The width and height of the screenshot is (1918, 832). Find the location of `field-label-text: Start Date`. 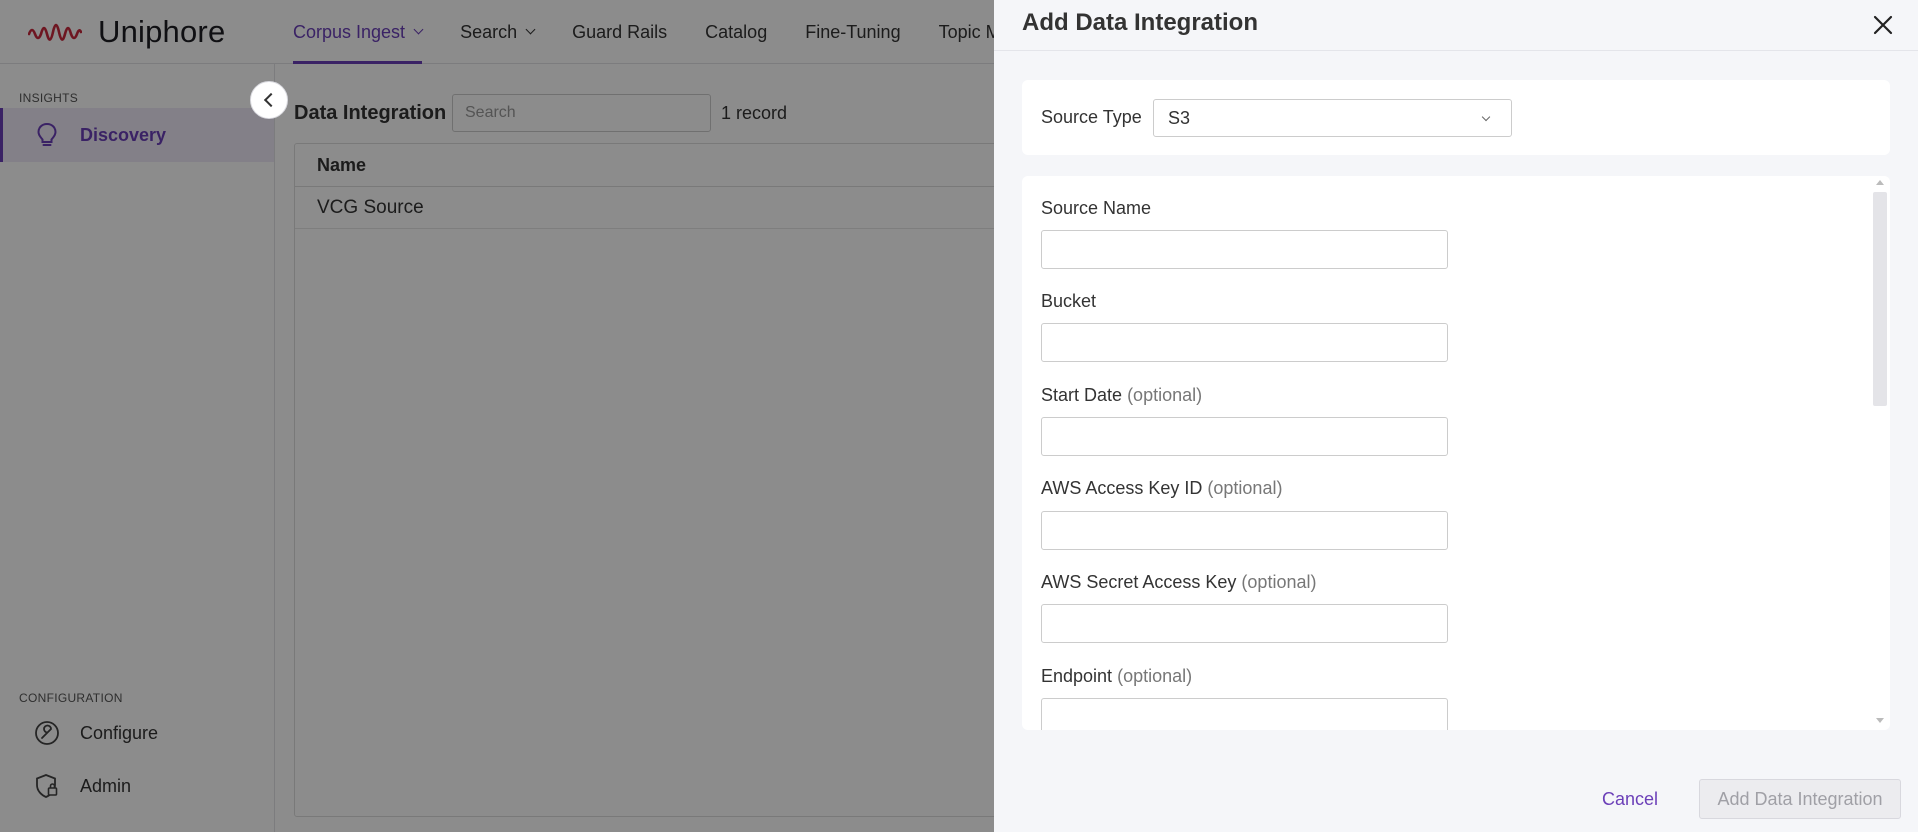

field-label-text: Start Date is located at coordinates (1082, 395).